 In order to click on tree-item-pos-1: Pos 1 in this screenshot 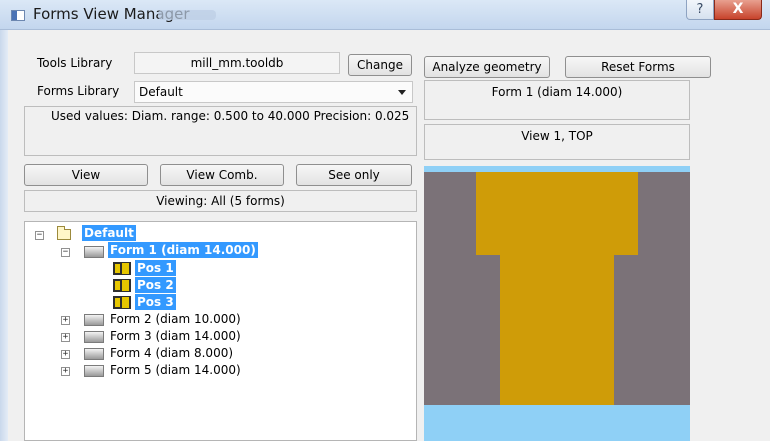, I will do `click(155, 268)`.